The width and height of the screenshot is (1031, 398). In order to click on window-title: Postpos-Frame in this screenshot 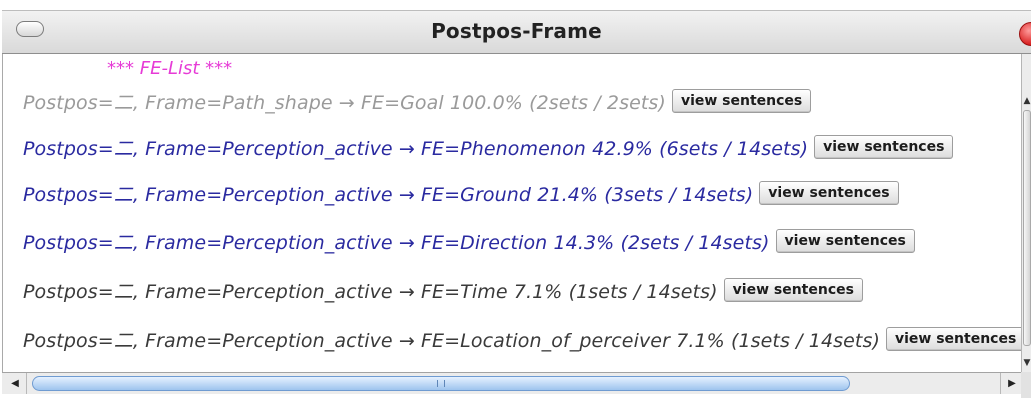, I will do `click(516, 31)`.